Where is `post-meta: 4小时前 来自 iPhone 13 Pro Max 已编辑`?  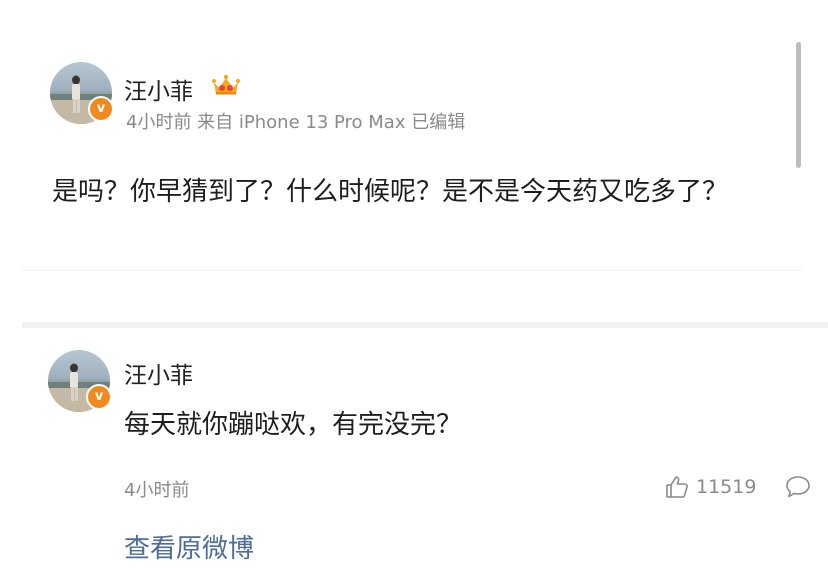 post-meta: 4小时前 来自 iPhone 13 Pro Max 已编辑 is located at coordinates (296, 122).